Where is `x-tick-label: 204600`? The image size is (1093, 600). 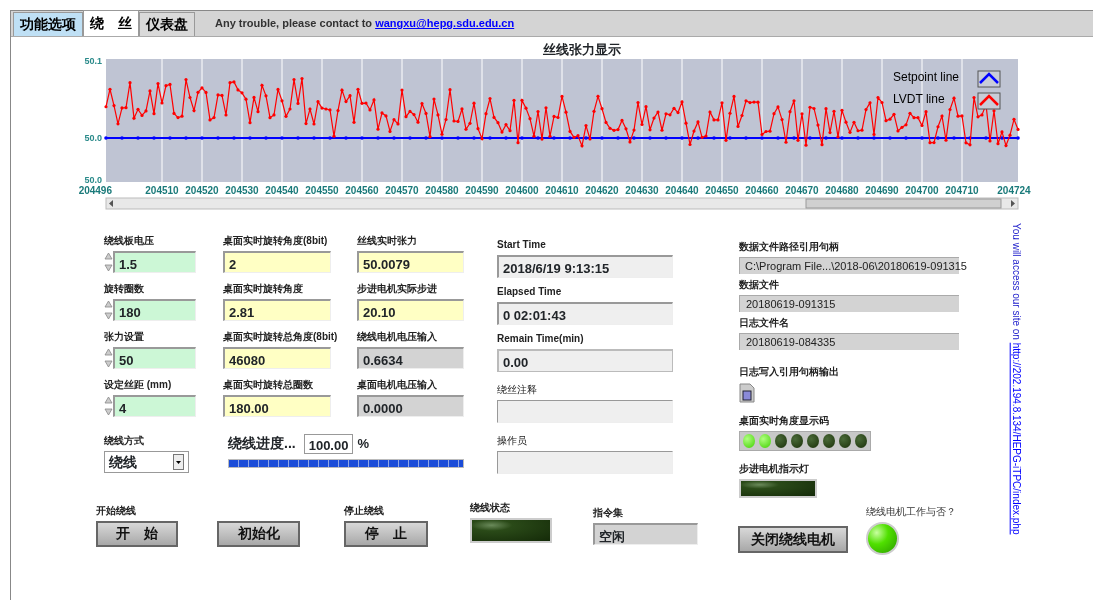
x-tick-label: 204600 is located at coordinates (522, 190).